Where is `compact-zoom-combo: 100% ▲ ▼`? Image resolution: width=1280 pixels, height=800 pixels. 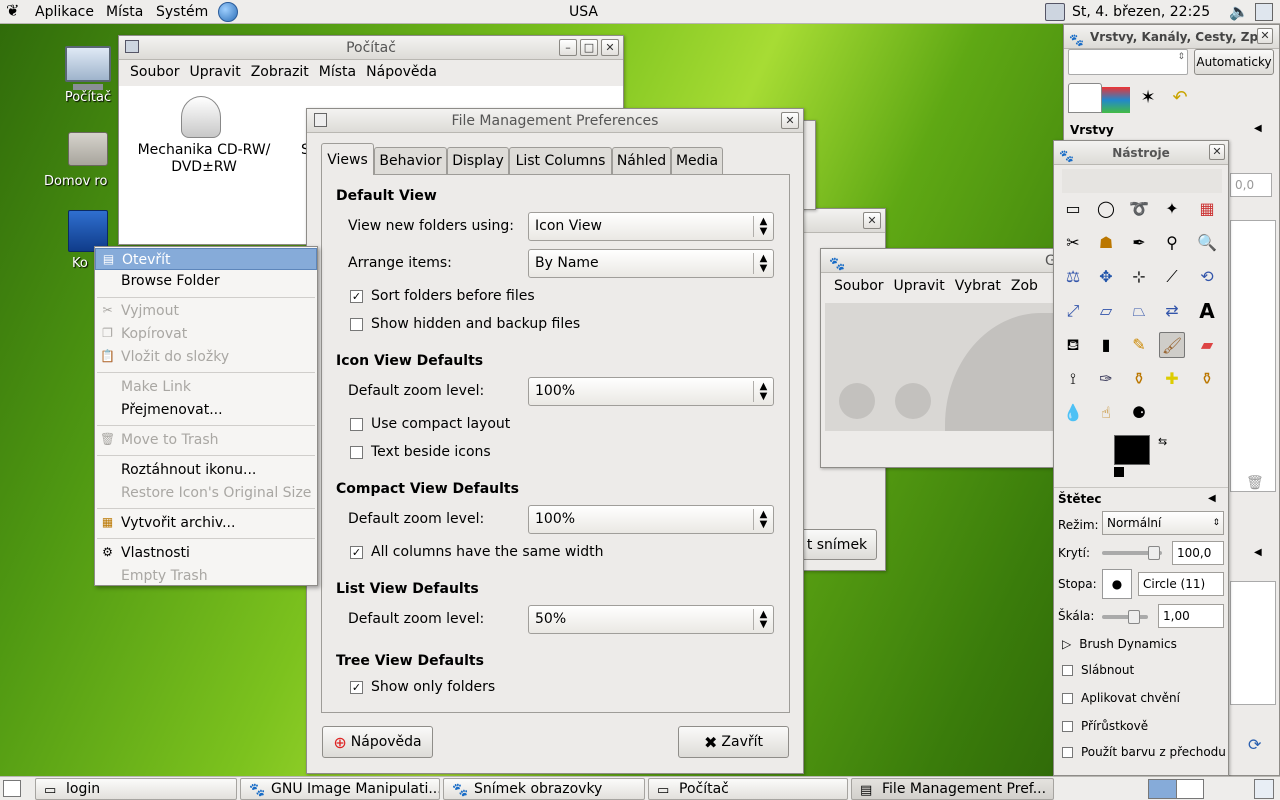
compact-zoom-combo: 100% ▲ ▼ is located at coordinates (651, 519).